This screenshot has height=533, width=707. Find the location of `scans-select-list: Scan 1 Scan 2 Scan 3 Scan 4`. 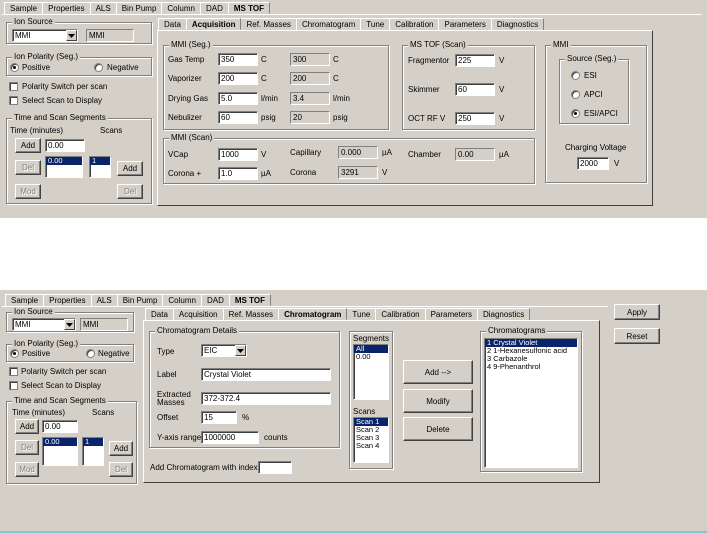

scans-select-list: Scan 1 Scan 2 Scan 3 Scan 4 is located at coordinates (371, 440).